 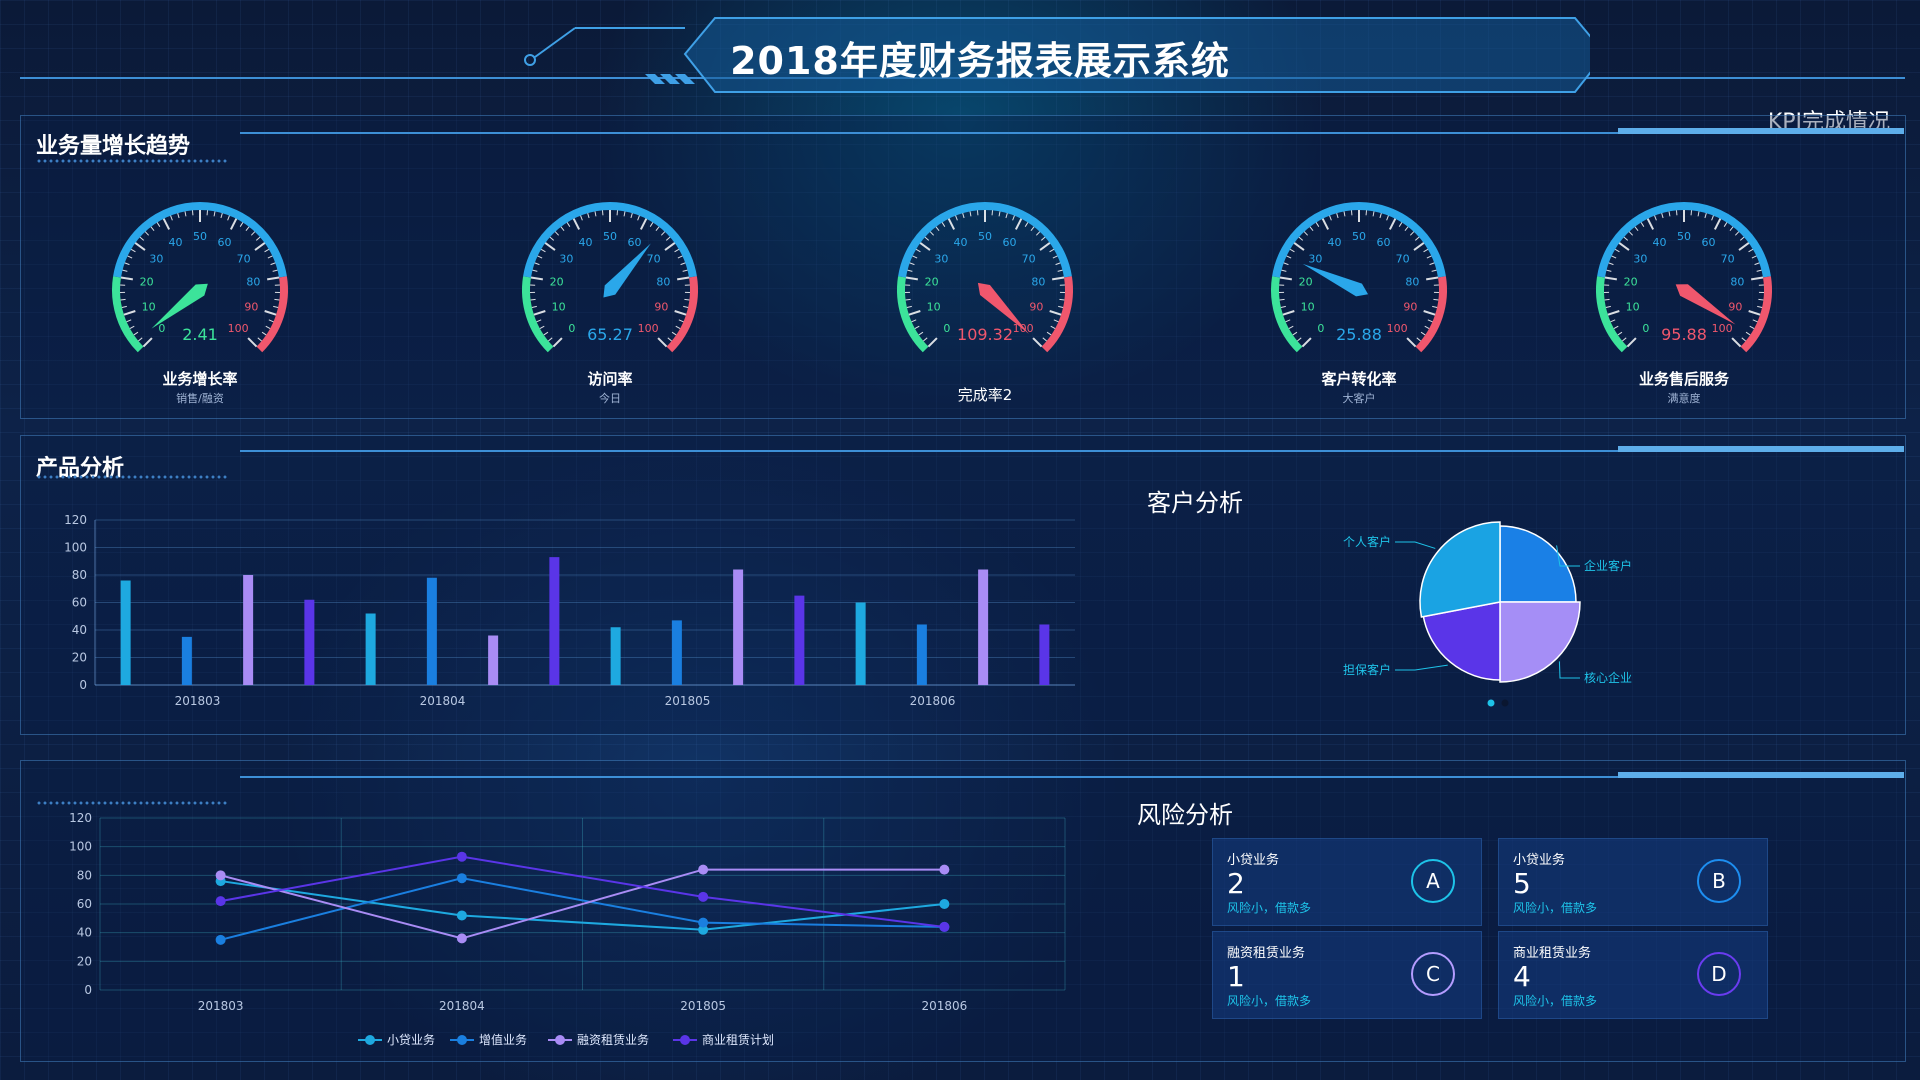 I want to click on legend-label-1: 增值业务, so click(x=503, y=1039).